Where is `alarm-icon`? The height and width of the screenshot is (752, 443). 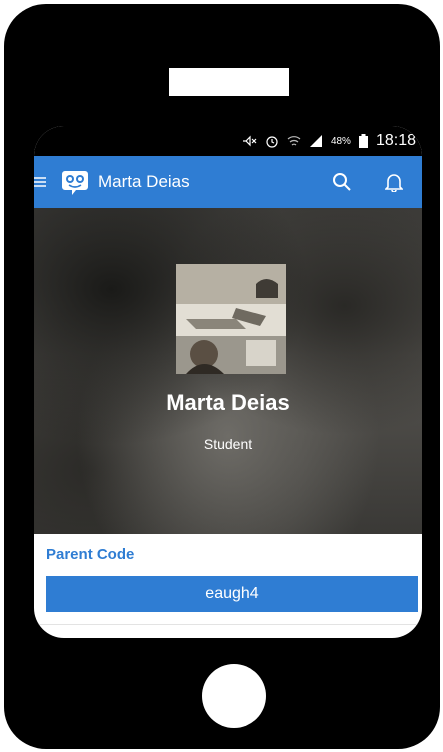
alarm-icon is located at coordinates (272, 141).